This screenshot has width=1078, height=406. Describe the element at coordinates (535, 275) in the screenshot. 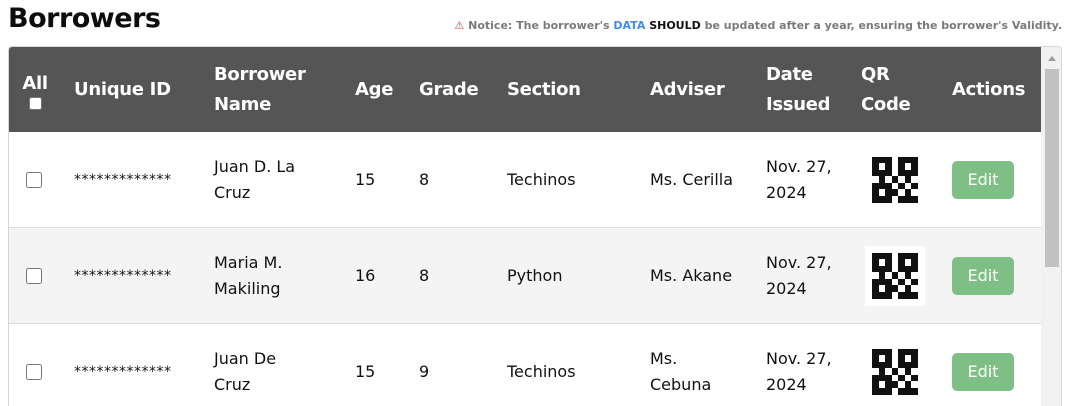

I see `section-cell: Python` at that location.